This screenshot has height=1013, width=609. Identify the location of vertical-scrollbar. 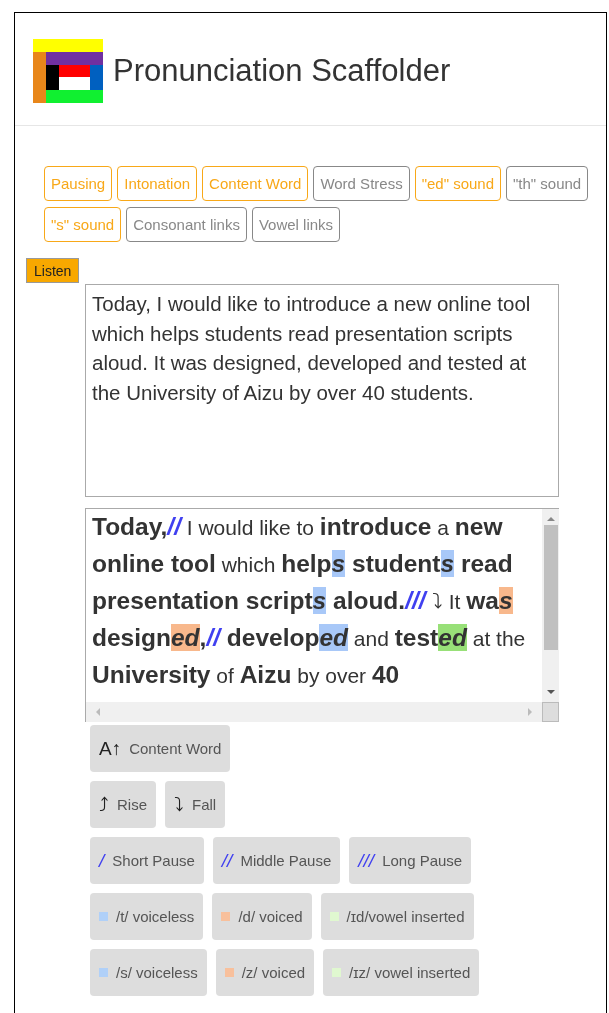
(550, 605).